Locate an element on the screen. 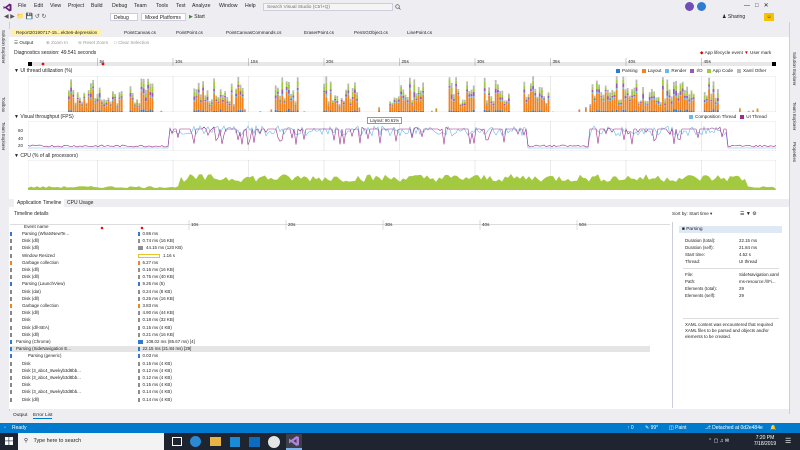 The height and width of the screenshot is (450, 800). ruler-handle-left is located at coordinates (30, 64).